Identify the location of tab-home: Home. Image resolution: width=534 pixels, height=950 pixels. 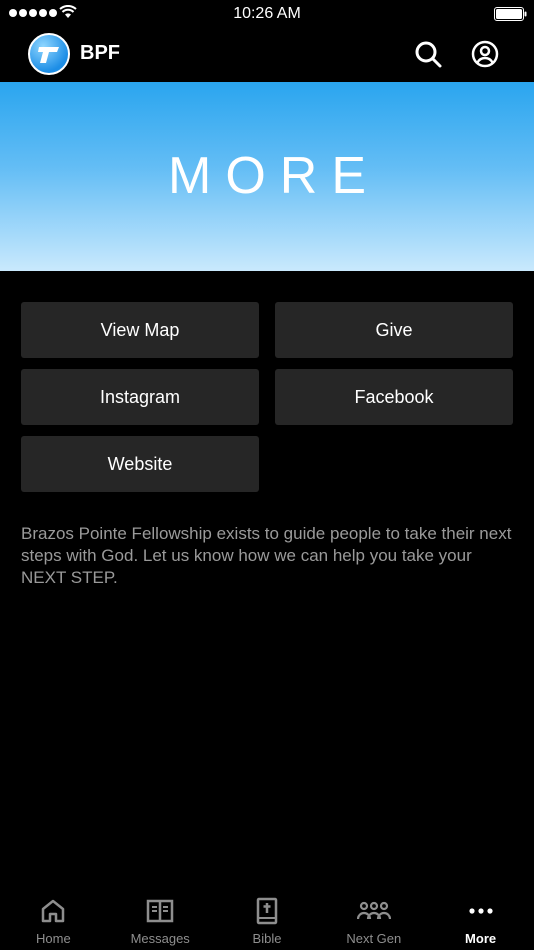
(53, 920).